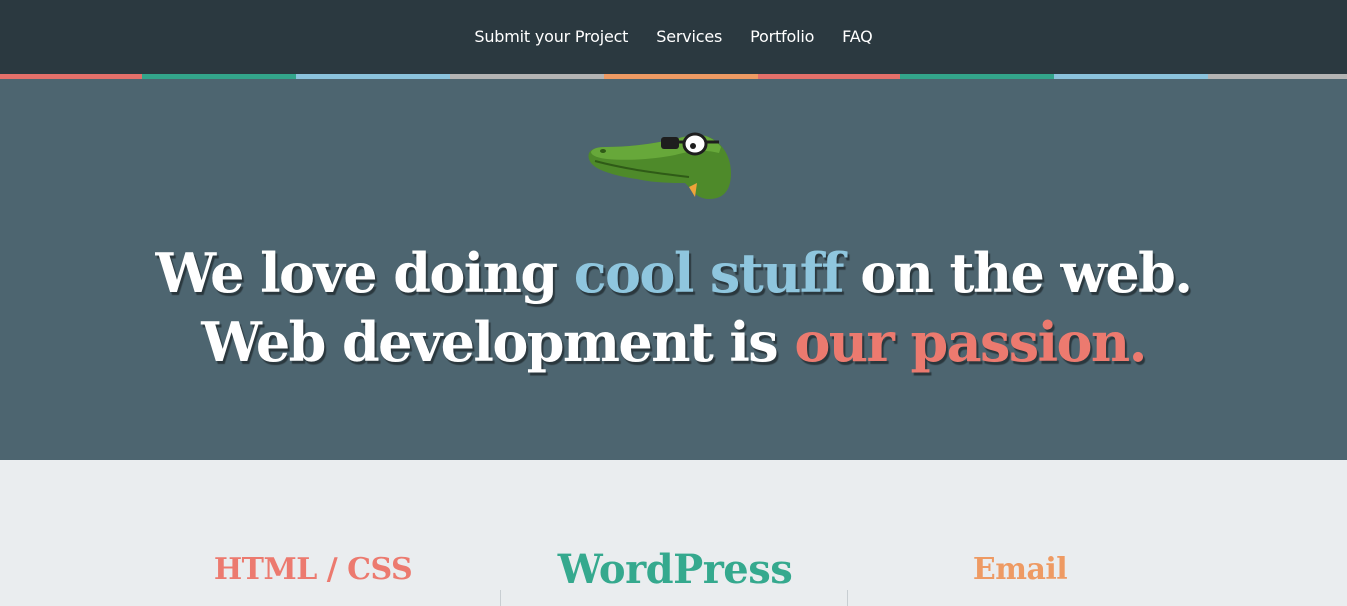  I want to click on headline-line2-part1: Web development is, so click(498, 342).